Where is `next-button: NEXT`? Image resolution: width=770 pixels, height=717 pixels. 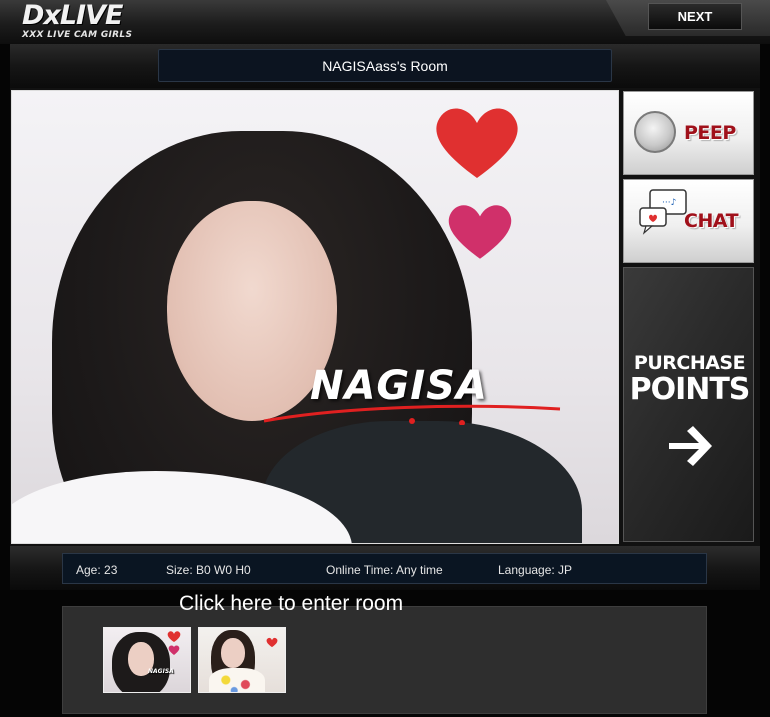
next-button: NEXT is located at coordinates (695, 16).